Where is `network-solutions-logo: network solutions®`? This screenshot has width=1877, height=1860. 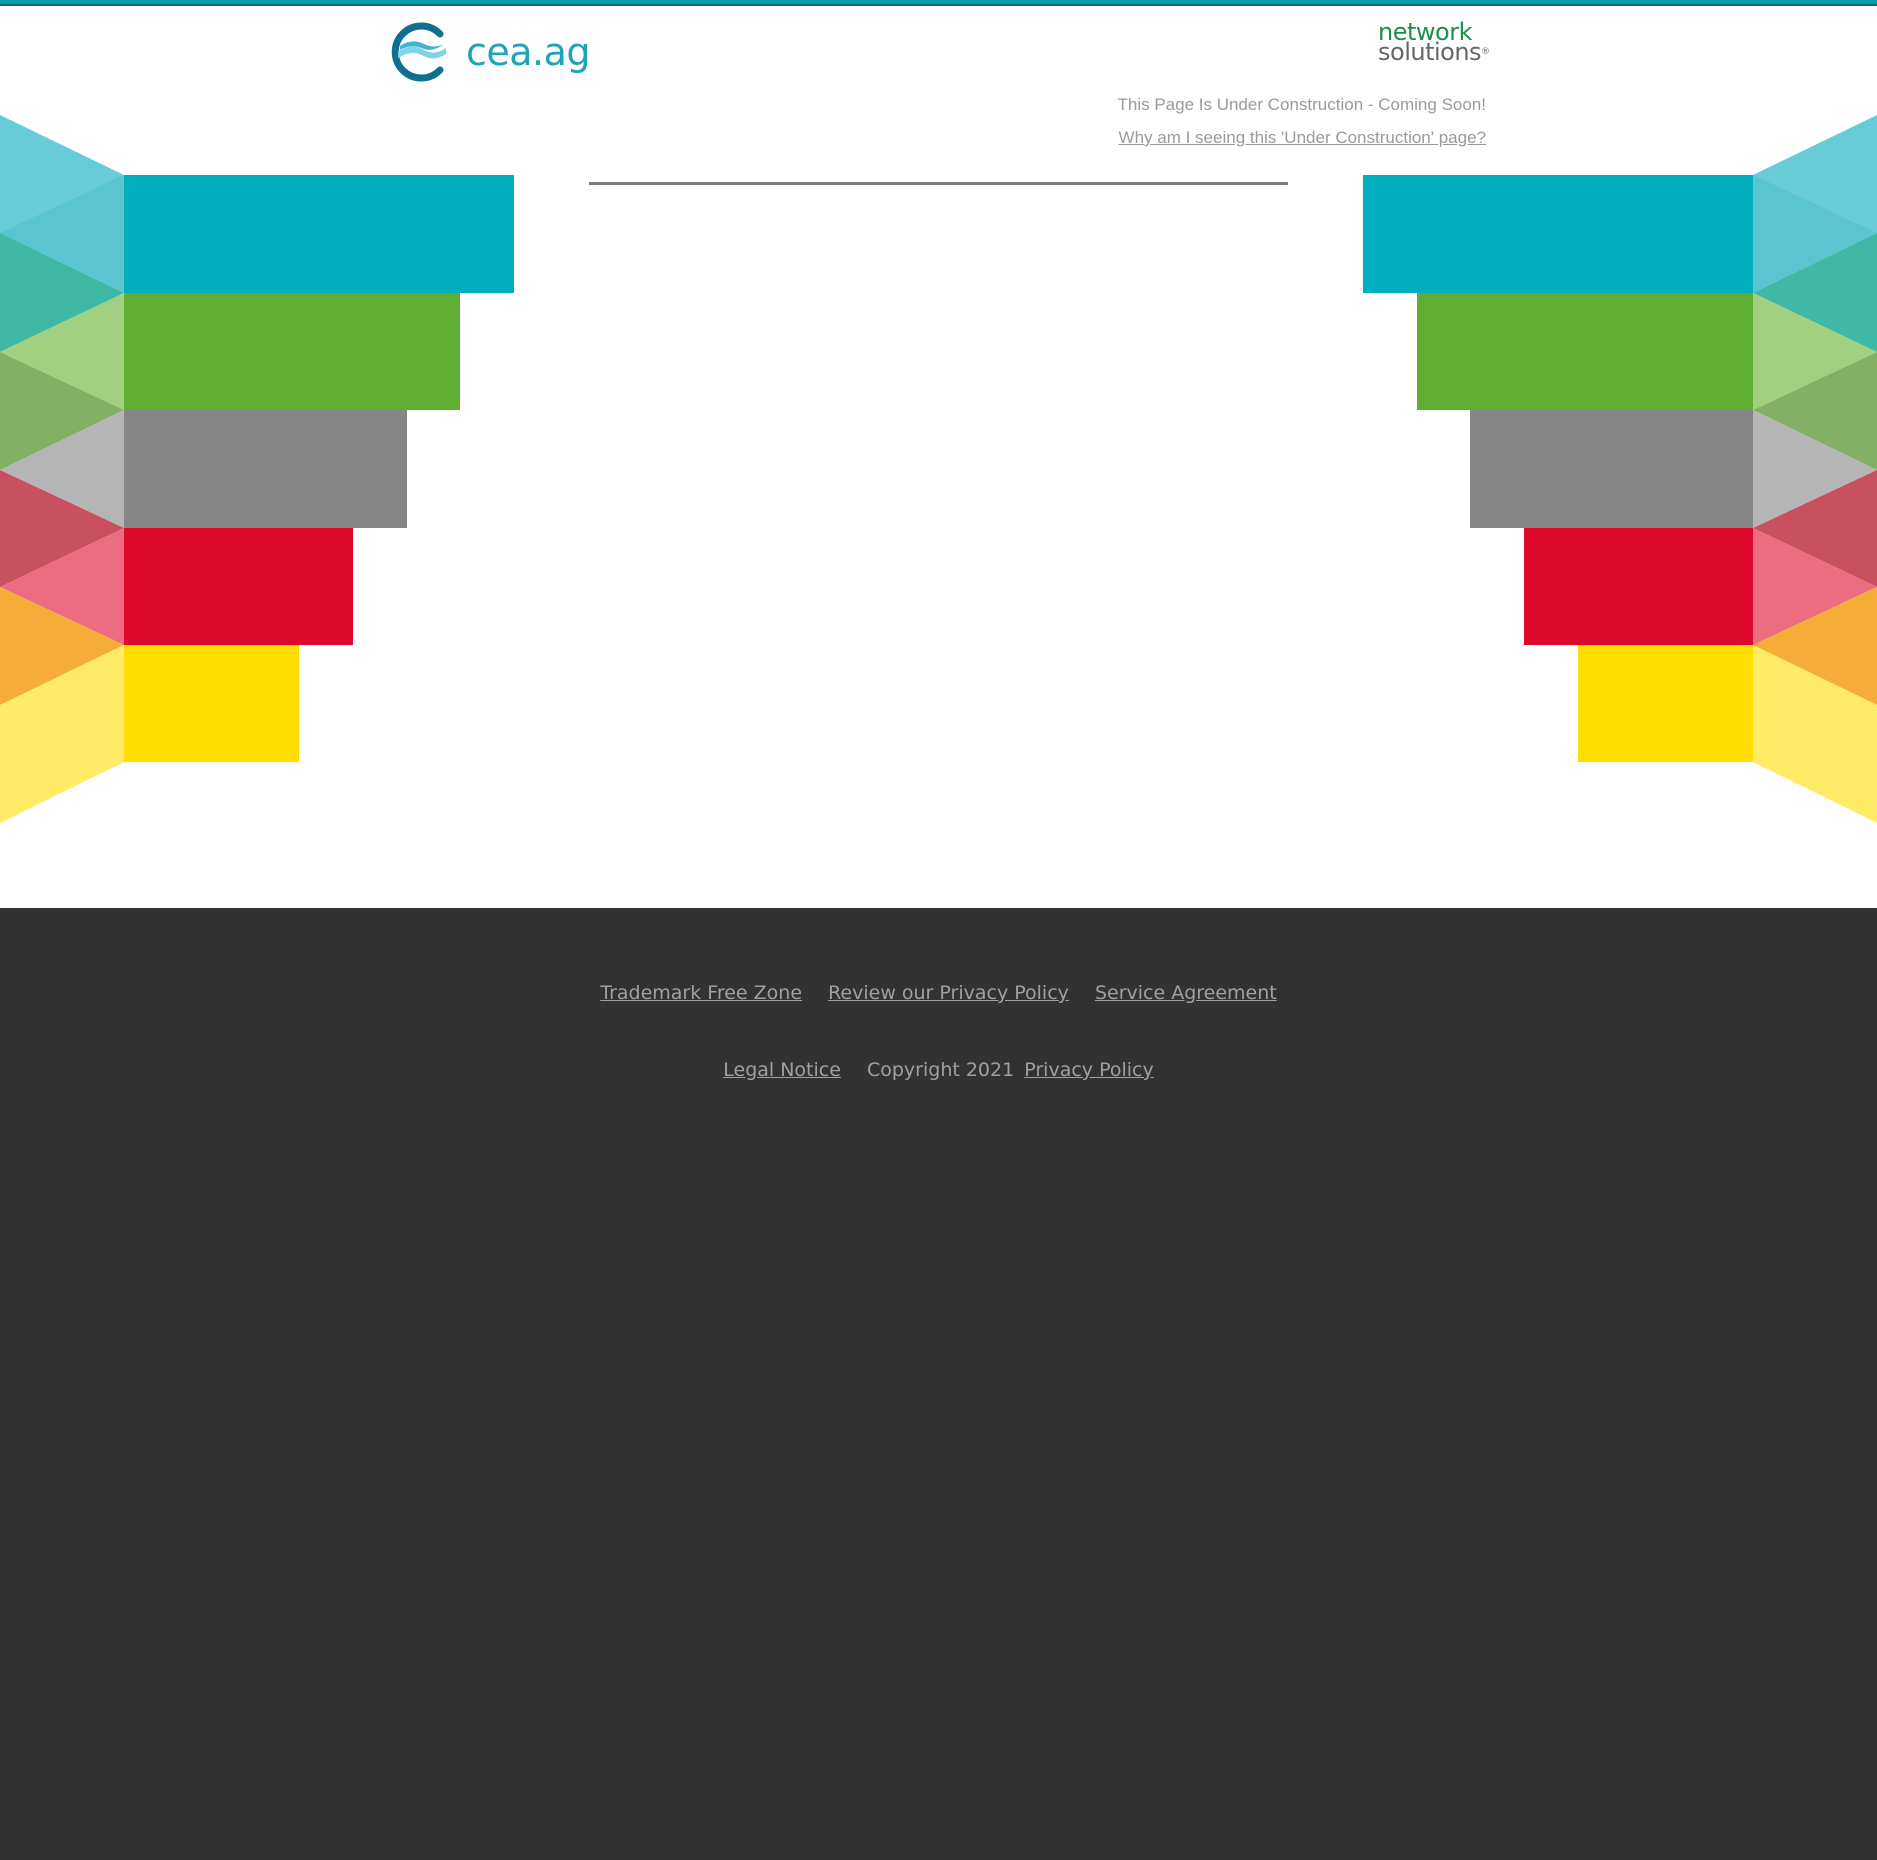
network-solutions-logo: network solutions® is located at coordinates (1434, 42).